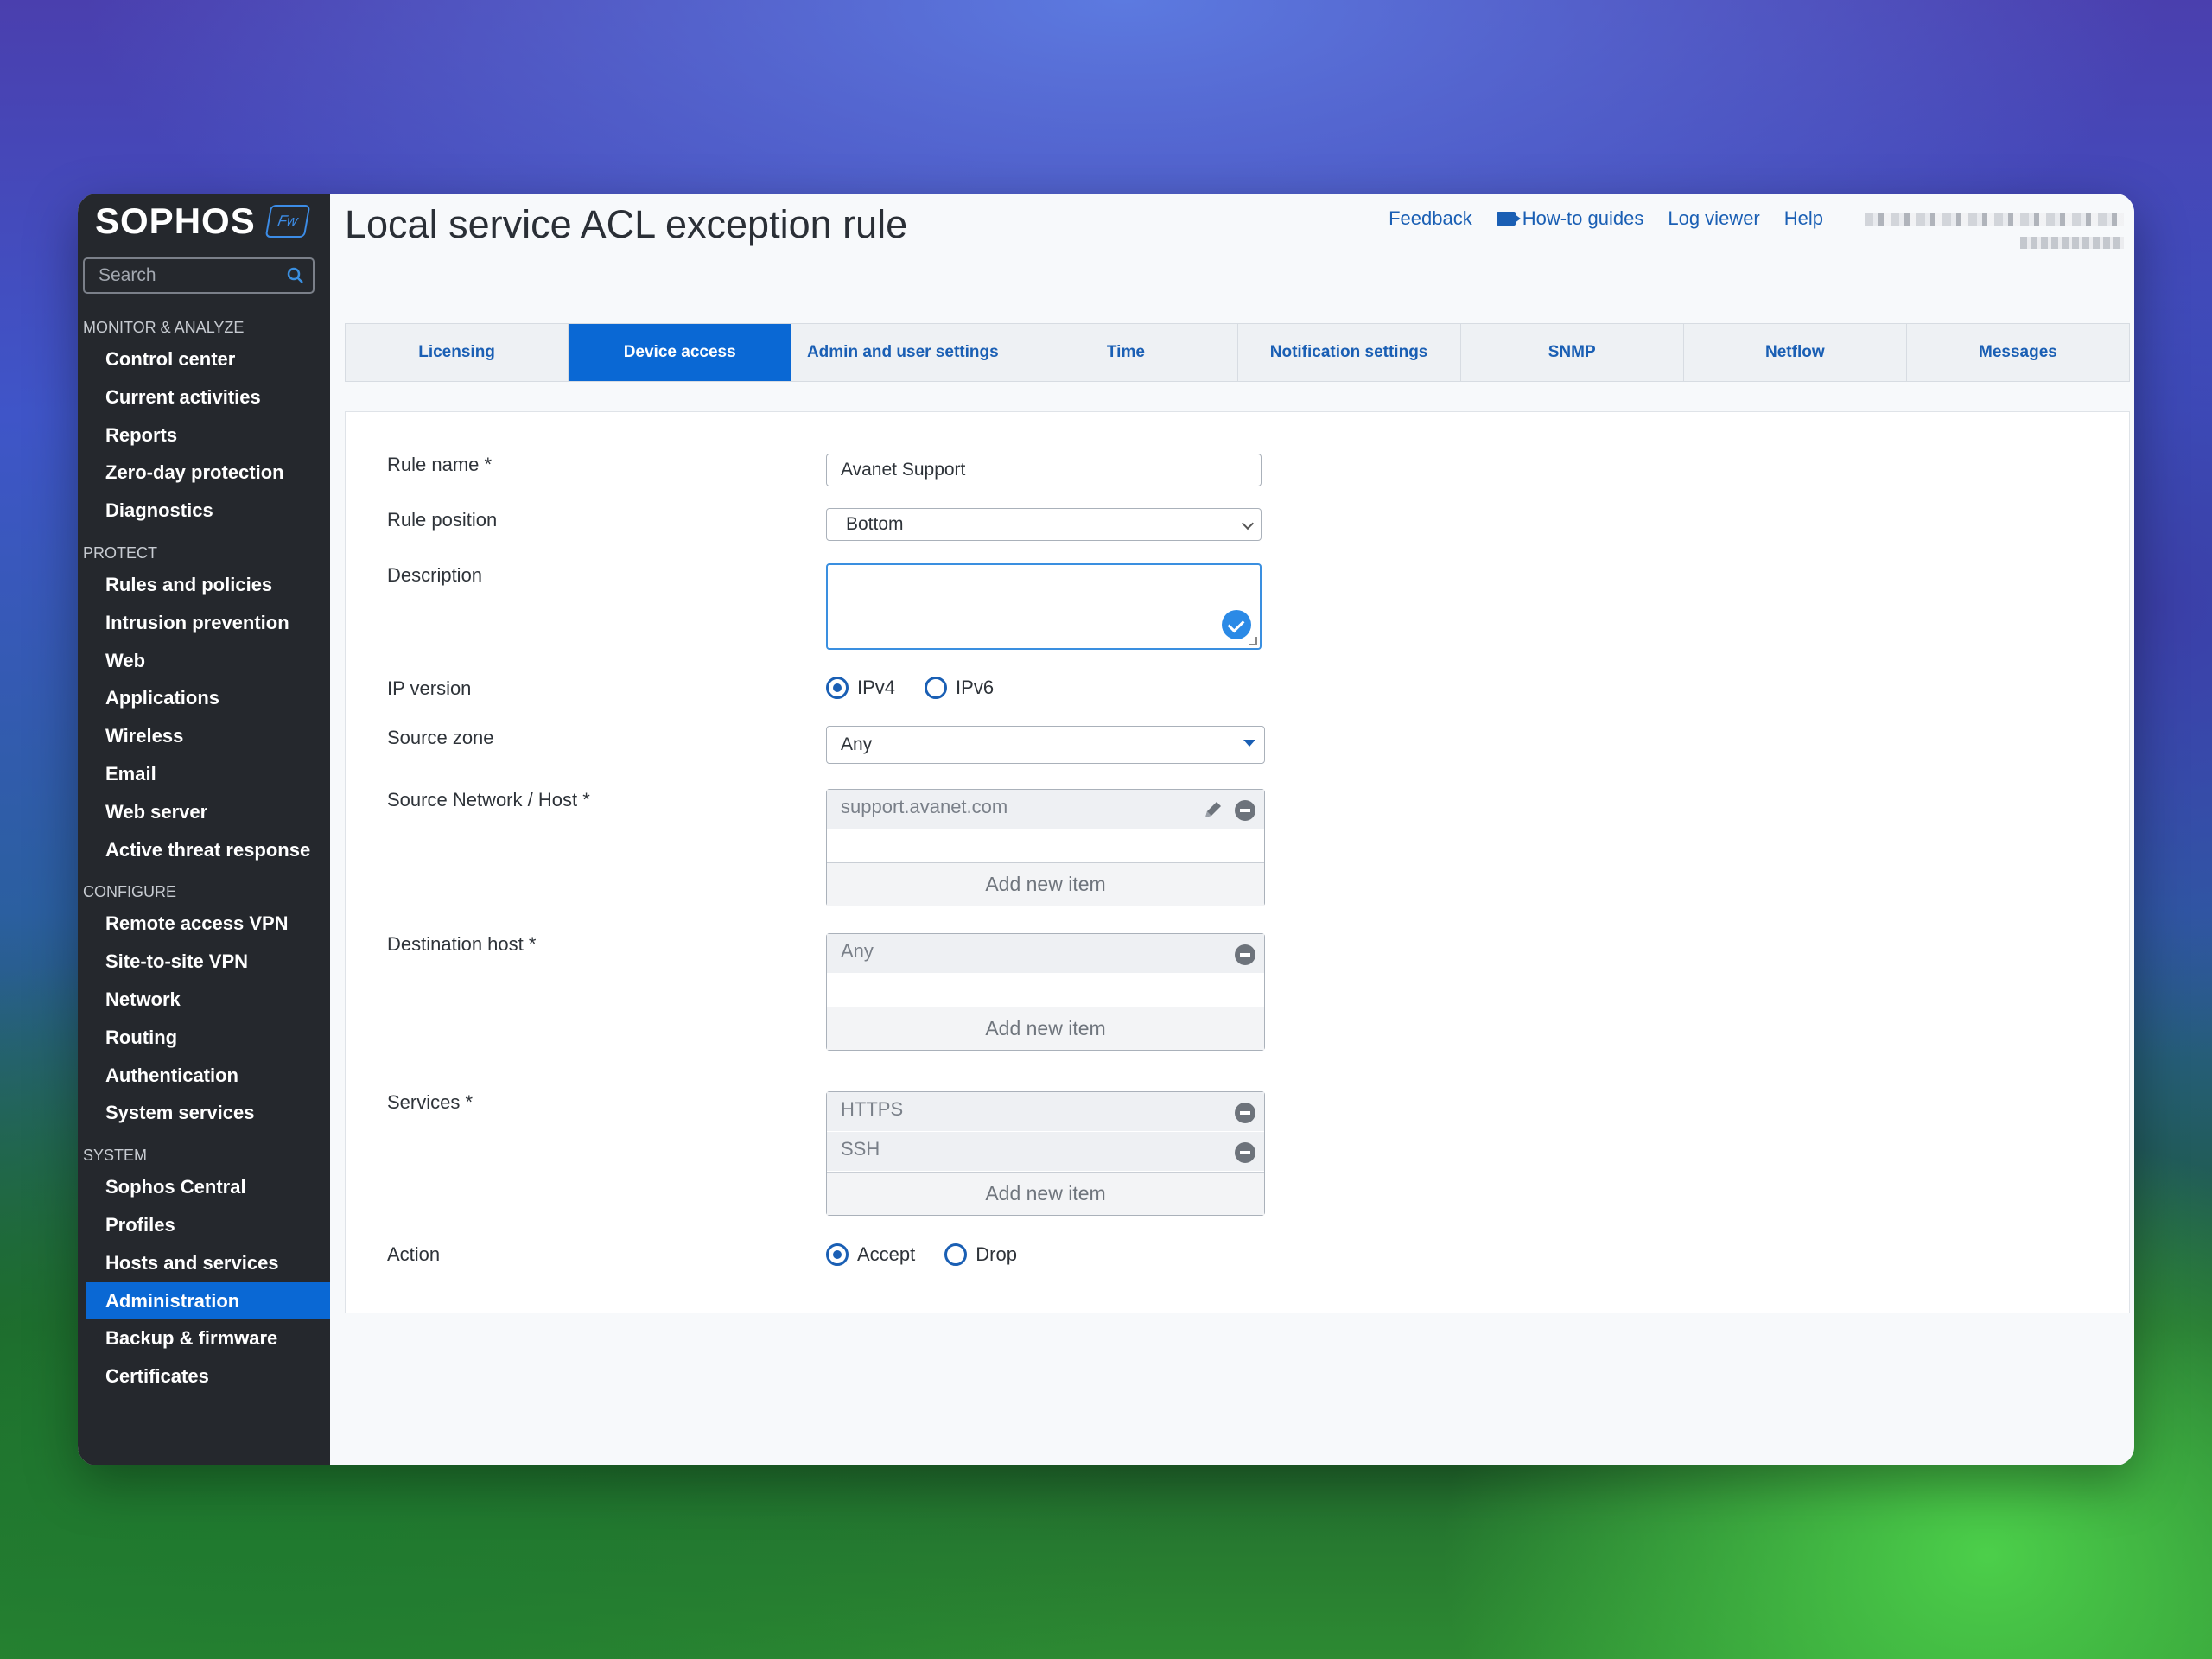  What do you see at coordinates (440, 737) in the screenshot?
I see `source-zone-label: Source zone` at bounding box center [440, 737].